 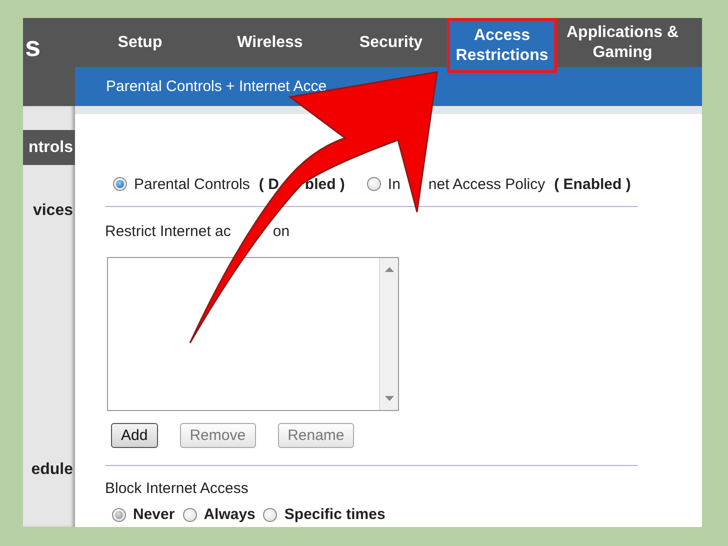 What do you see at coordinates (168, 231) in the screenshot?
I see `field-label: Restrict Internet ac` at bounding box center [168, 231].